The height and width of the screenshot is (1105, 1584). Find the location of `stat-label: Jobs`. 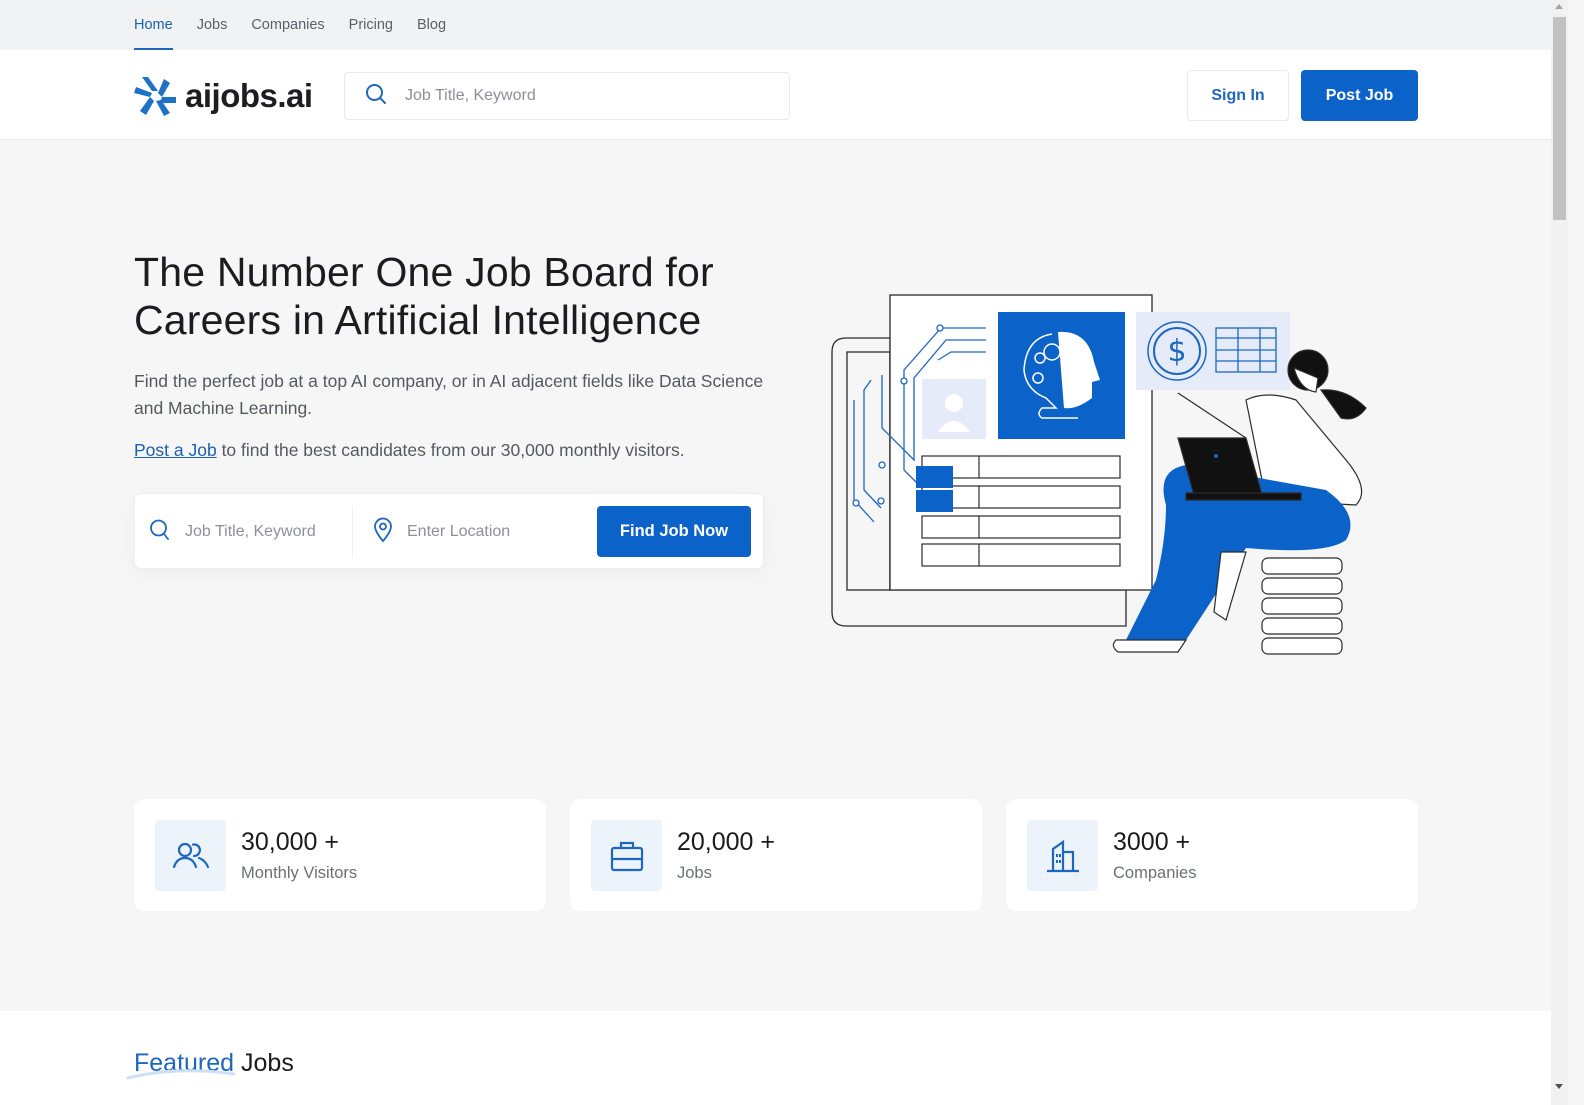

stat-label: Jobs is located at coordinates (694, 873).